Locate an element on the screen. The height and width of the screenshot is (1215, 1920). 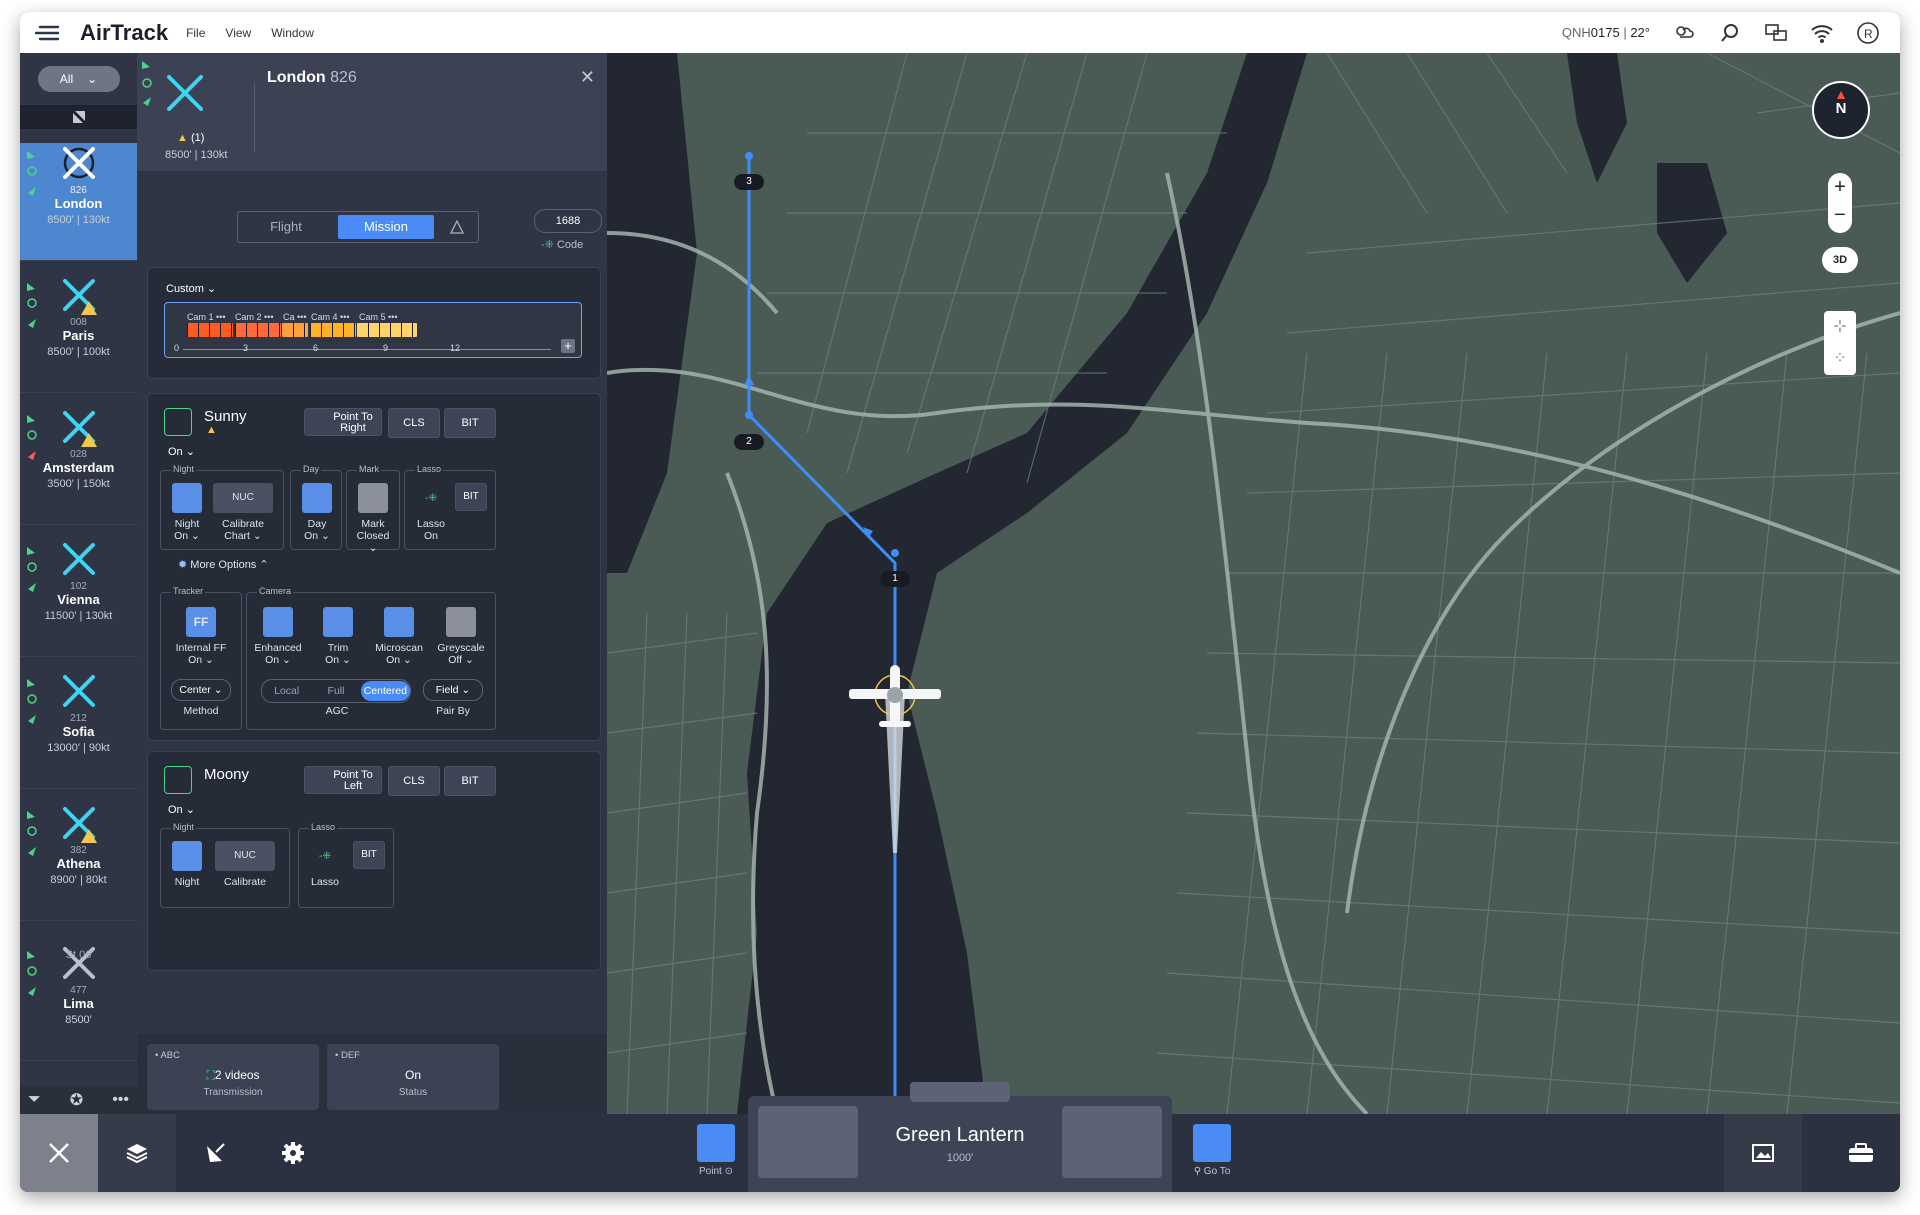
menu-view: View is located at coordinates (238, 33).